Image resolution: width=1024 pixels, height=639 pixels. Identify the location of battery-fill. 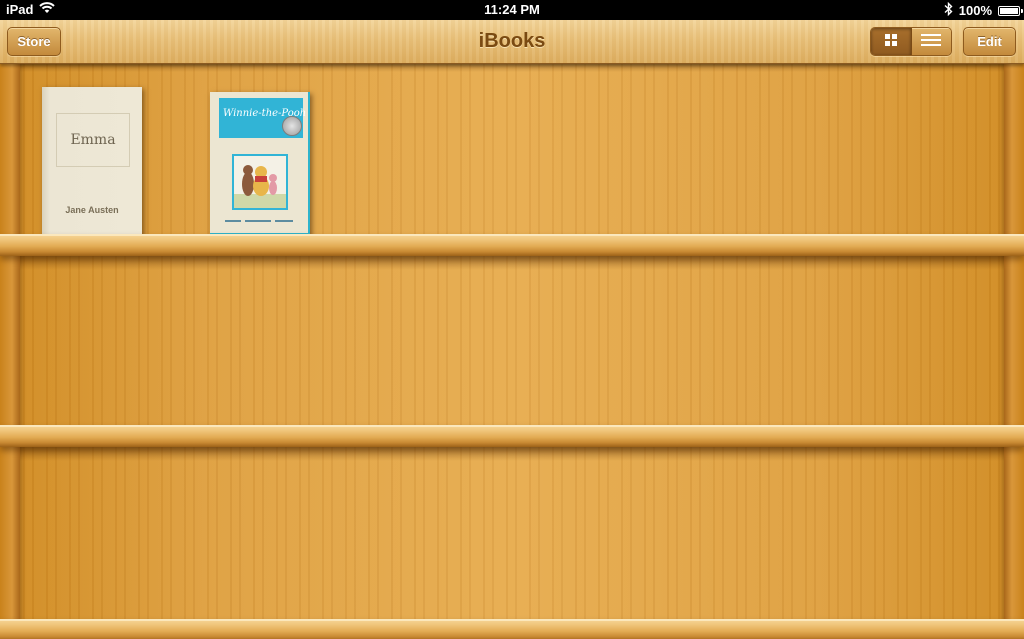
(1009, 10).